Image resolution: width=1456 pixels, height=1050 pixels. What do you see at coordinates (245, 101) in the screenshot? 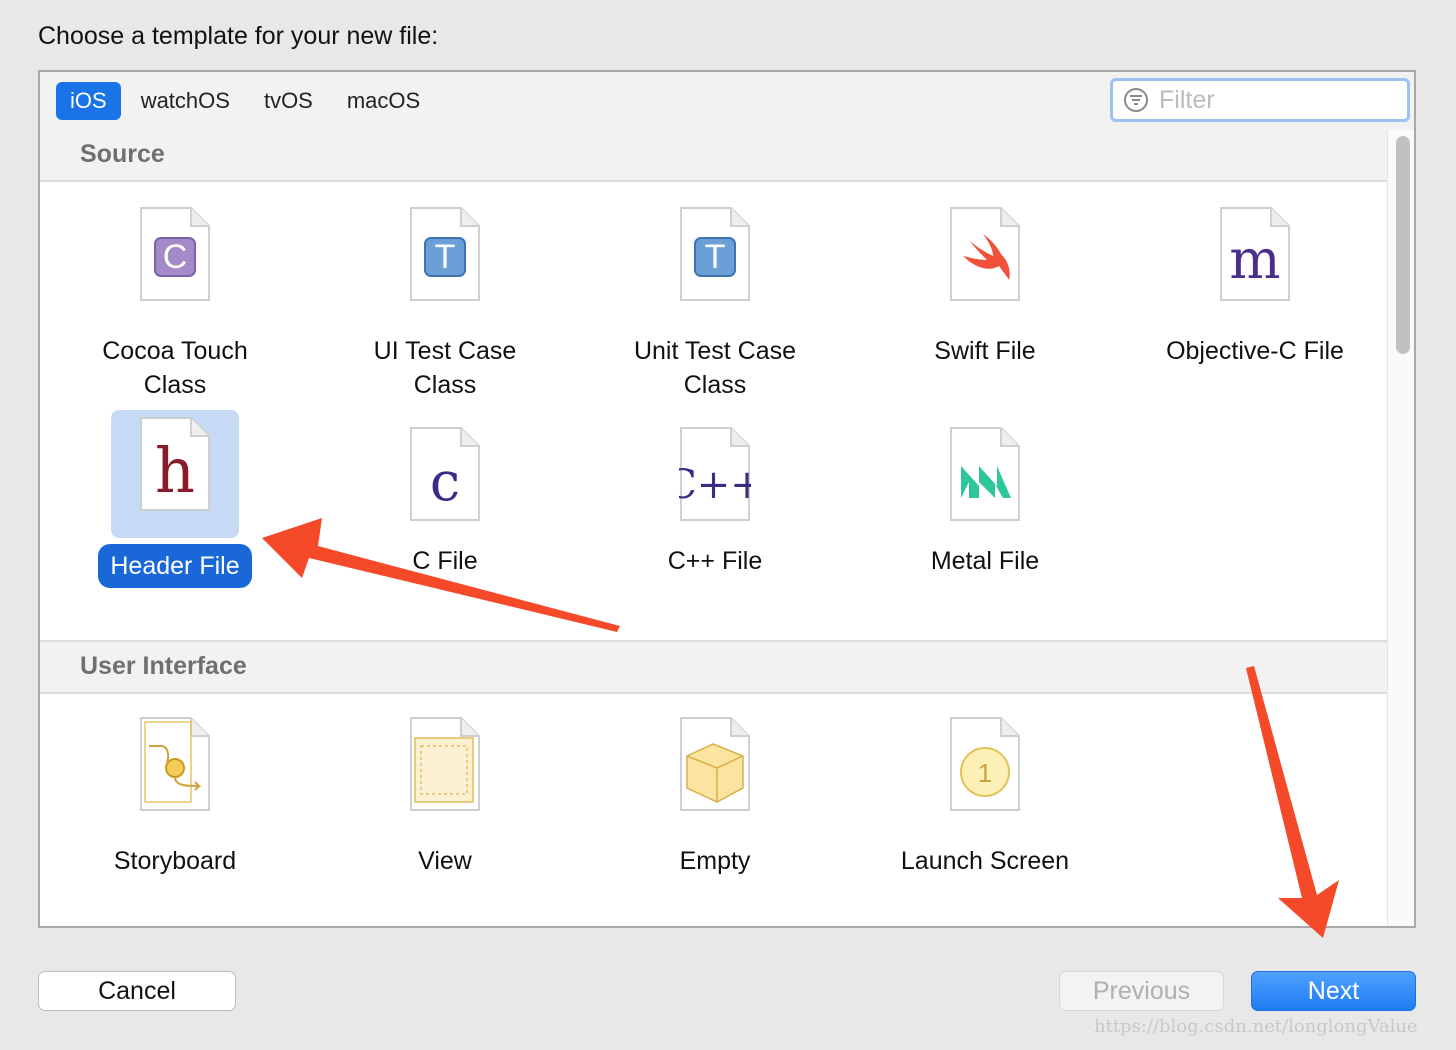
I see `platform-tabs: iOS watchOS tvOS macOS` at bounding box center [245, 101].